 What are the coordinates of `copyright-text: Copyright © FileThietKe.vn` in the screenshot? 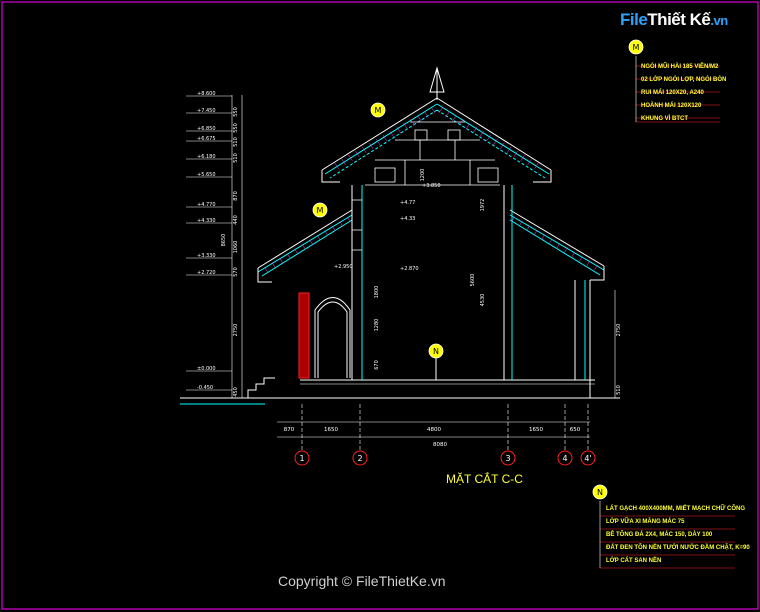 It's located at (362, 581).